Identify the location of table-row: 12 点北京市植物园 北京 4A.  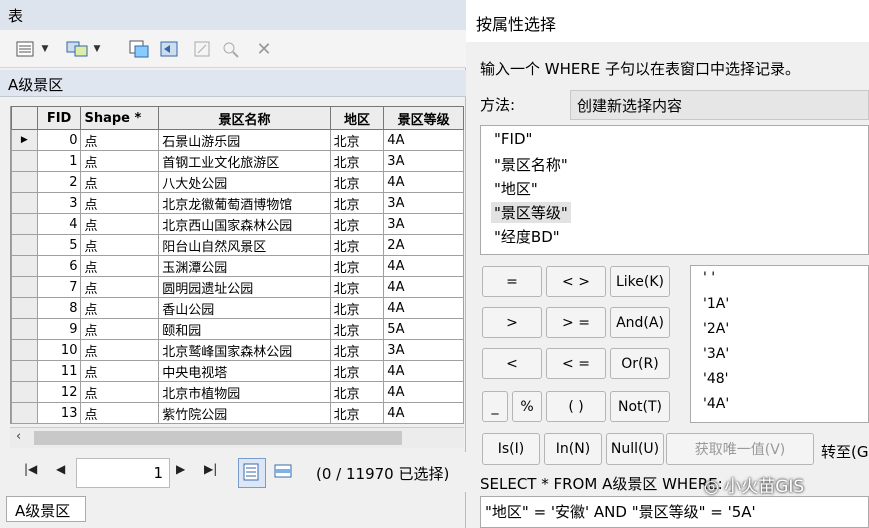
(237, 392).